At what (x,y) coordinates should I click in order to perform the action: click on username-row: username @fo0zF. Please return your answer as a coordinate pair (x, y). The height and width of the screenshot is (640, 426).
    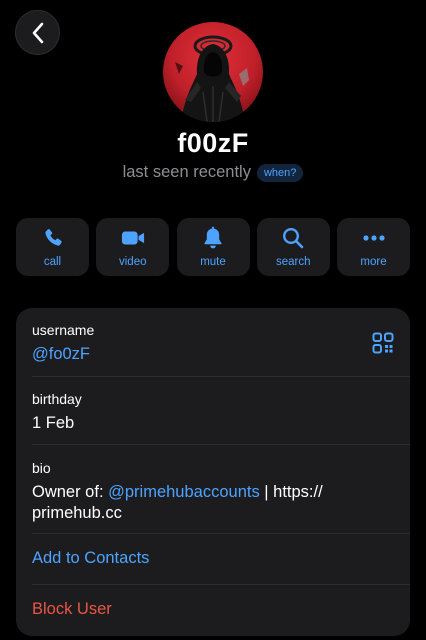
    Looking at the image, I should click on (221, 343).